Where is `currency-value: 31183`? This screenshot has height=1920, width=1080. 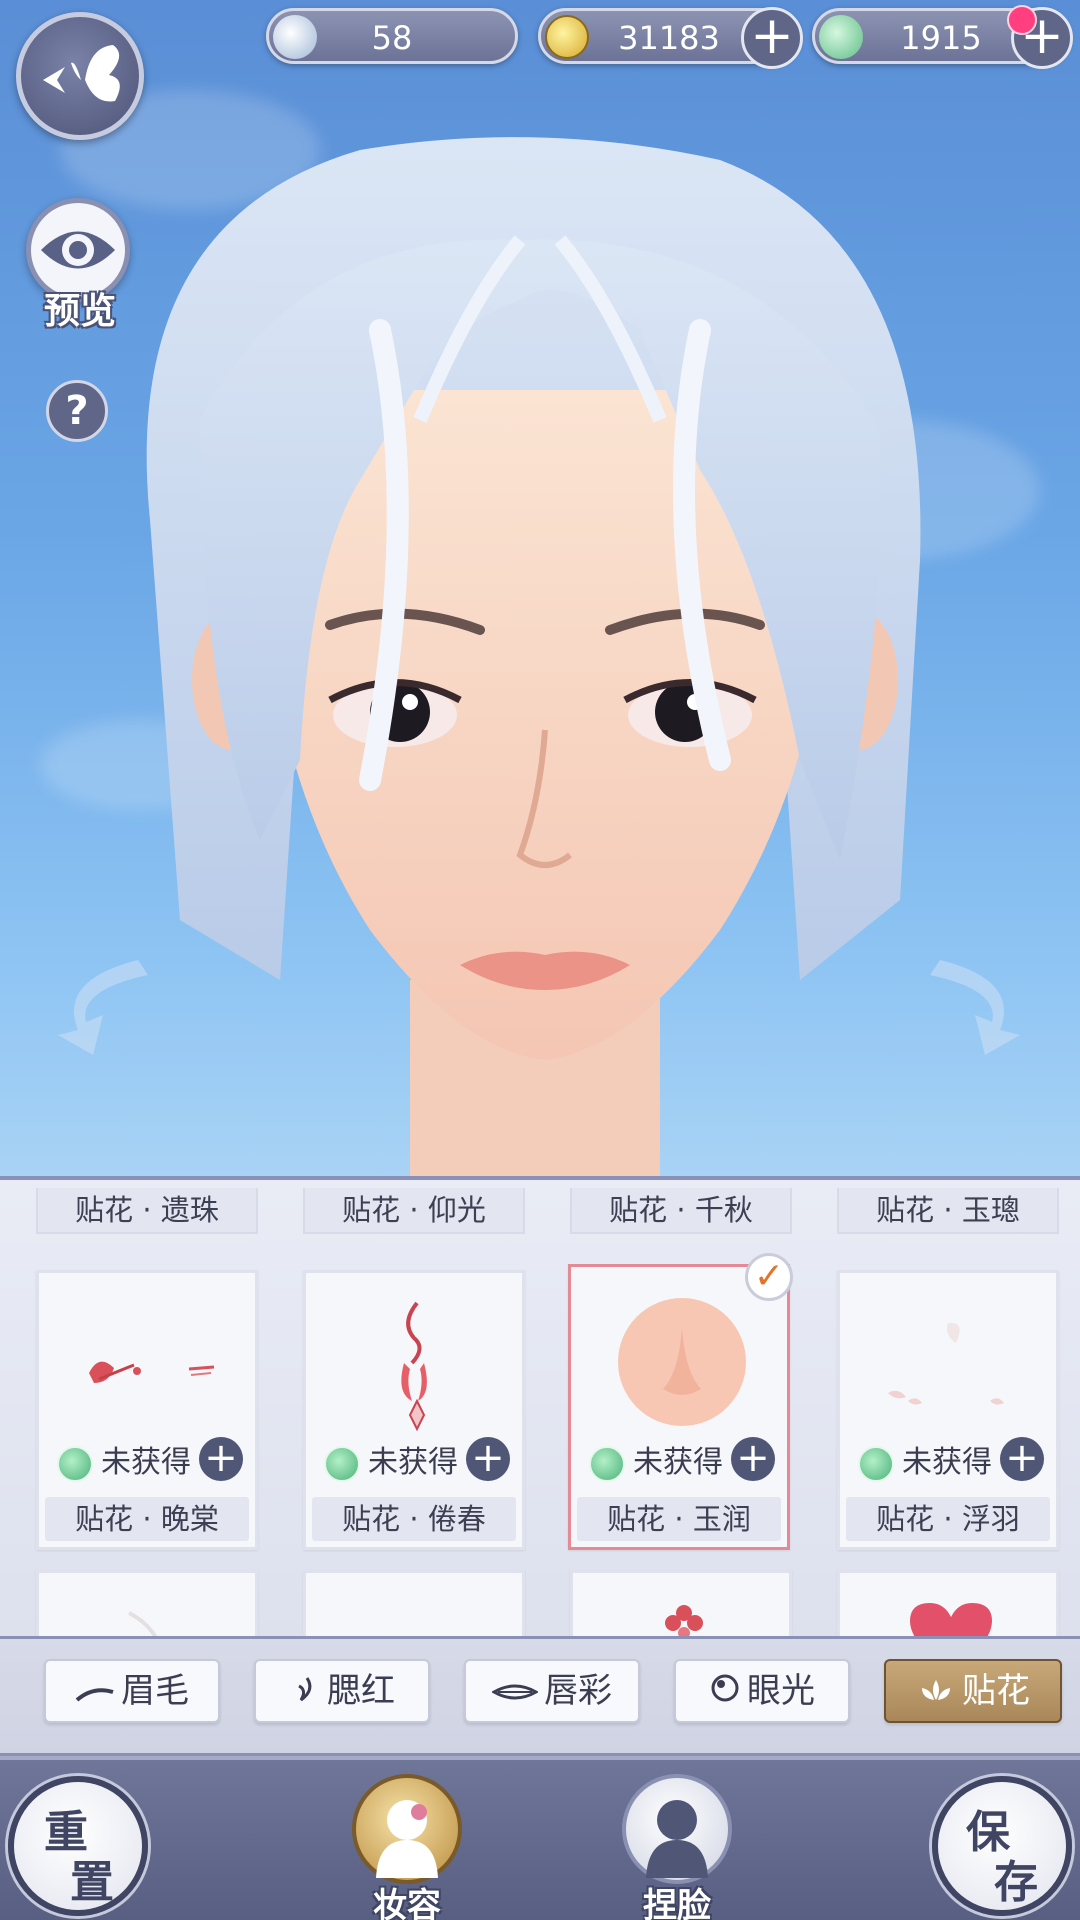
currency-value: 31183 is located at coordinates (669, 38).